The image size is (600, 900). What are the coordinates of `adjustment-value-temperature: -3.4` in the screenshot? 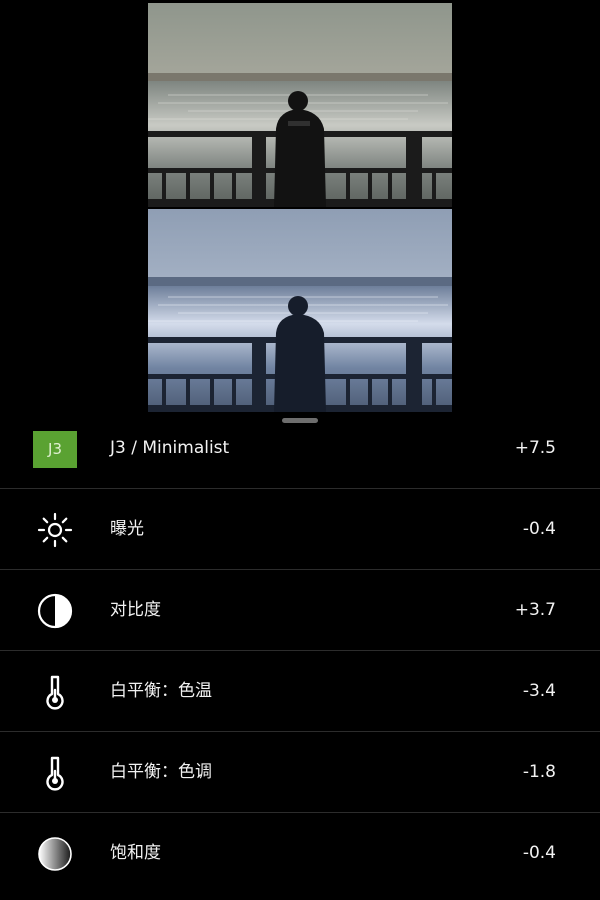 It's located at (539, 691).